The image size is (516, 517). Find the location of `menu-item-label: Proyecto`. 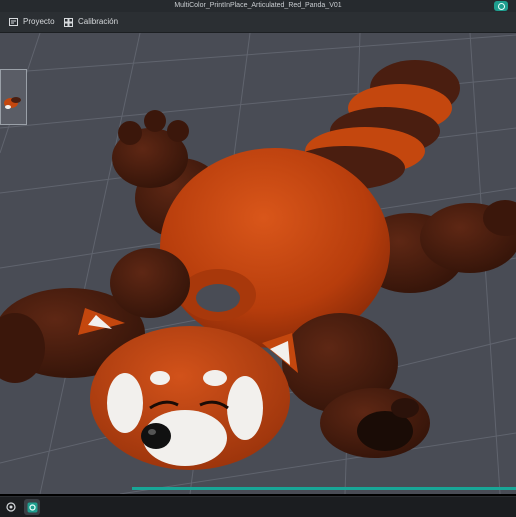

menu-item-label: Proyecto is located at coordinates (39, 21).